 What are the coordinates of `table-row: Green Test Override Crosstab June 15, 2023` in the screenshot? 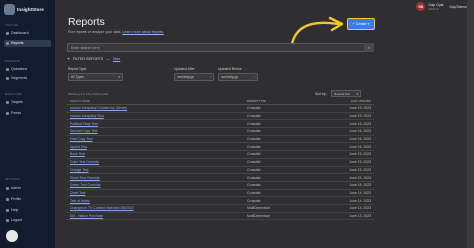 It's located at (220, 186).